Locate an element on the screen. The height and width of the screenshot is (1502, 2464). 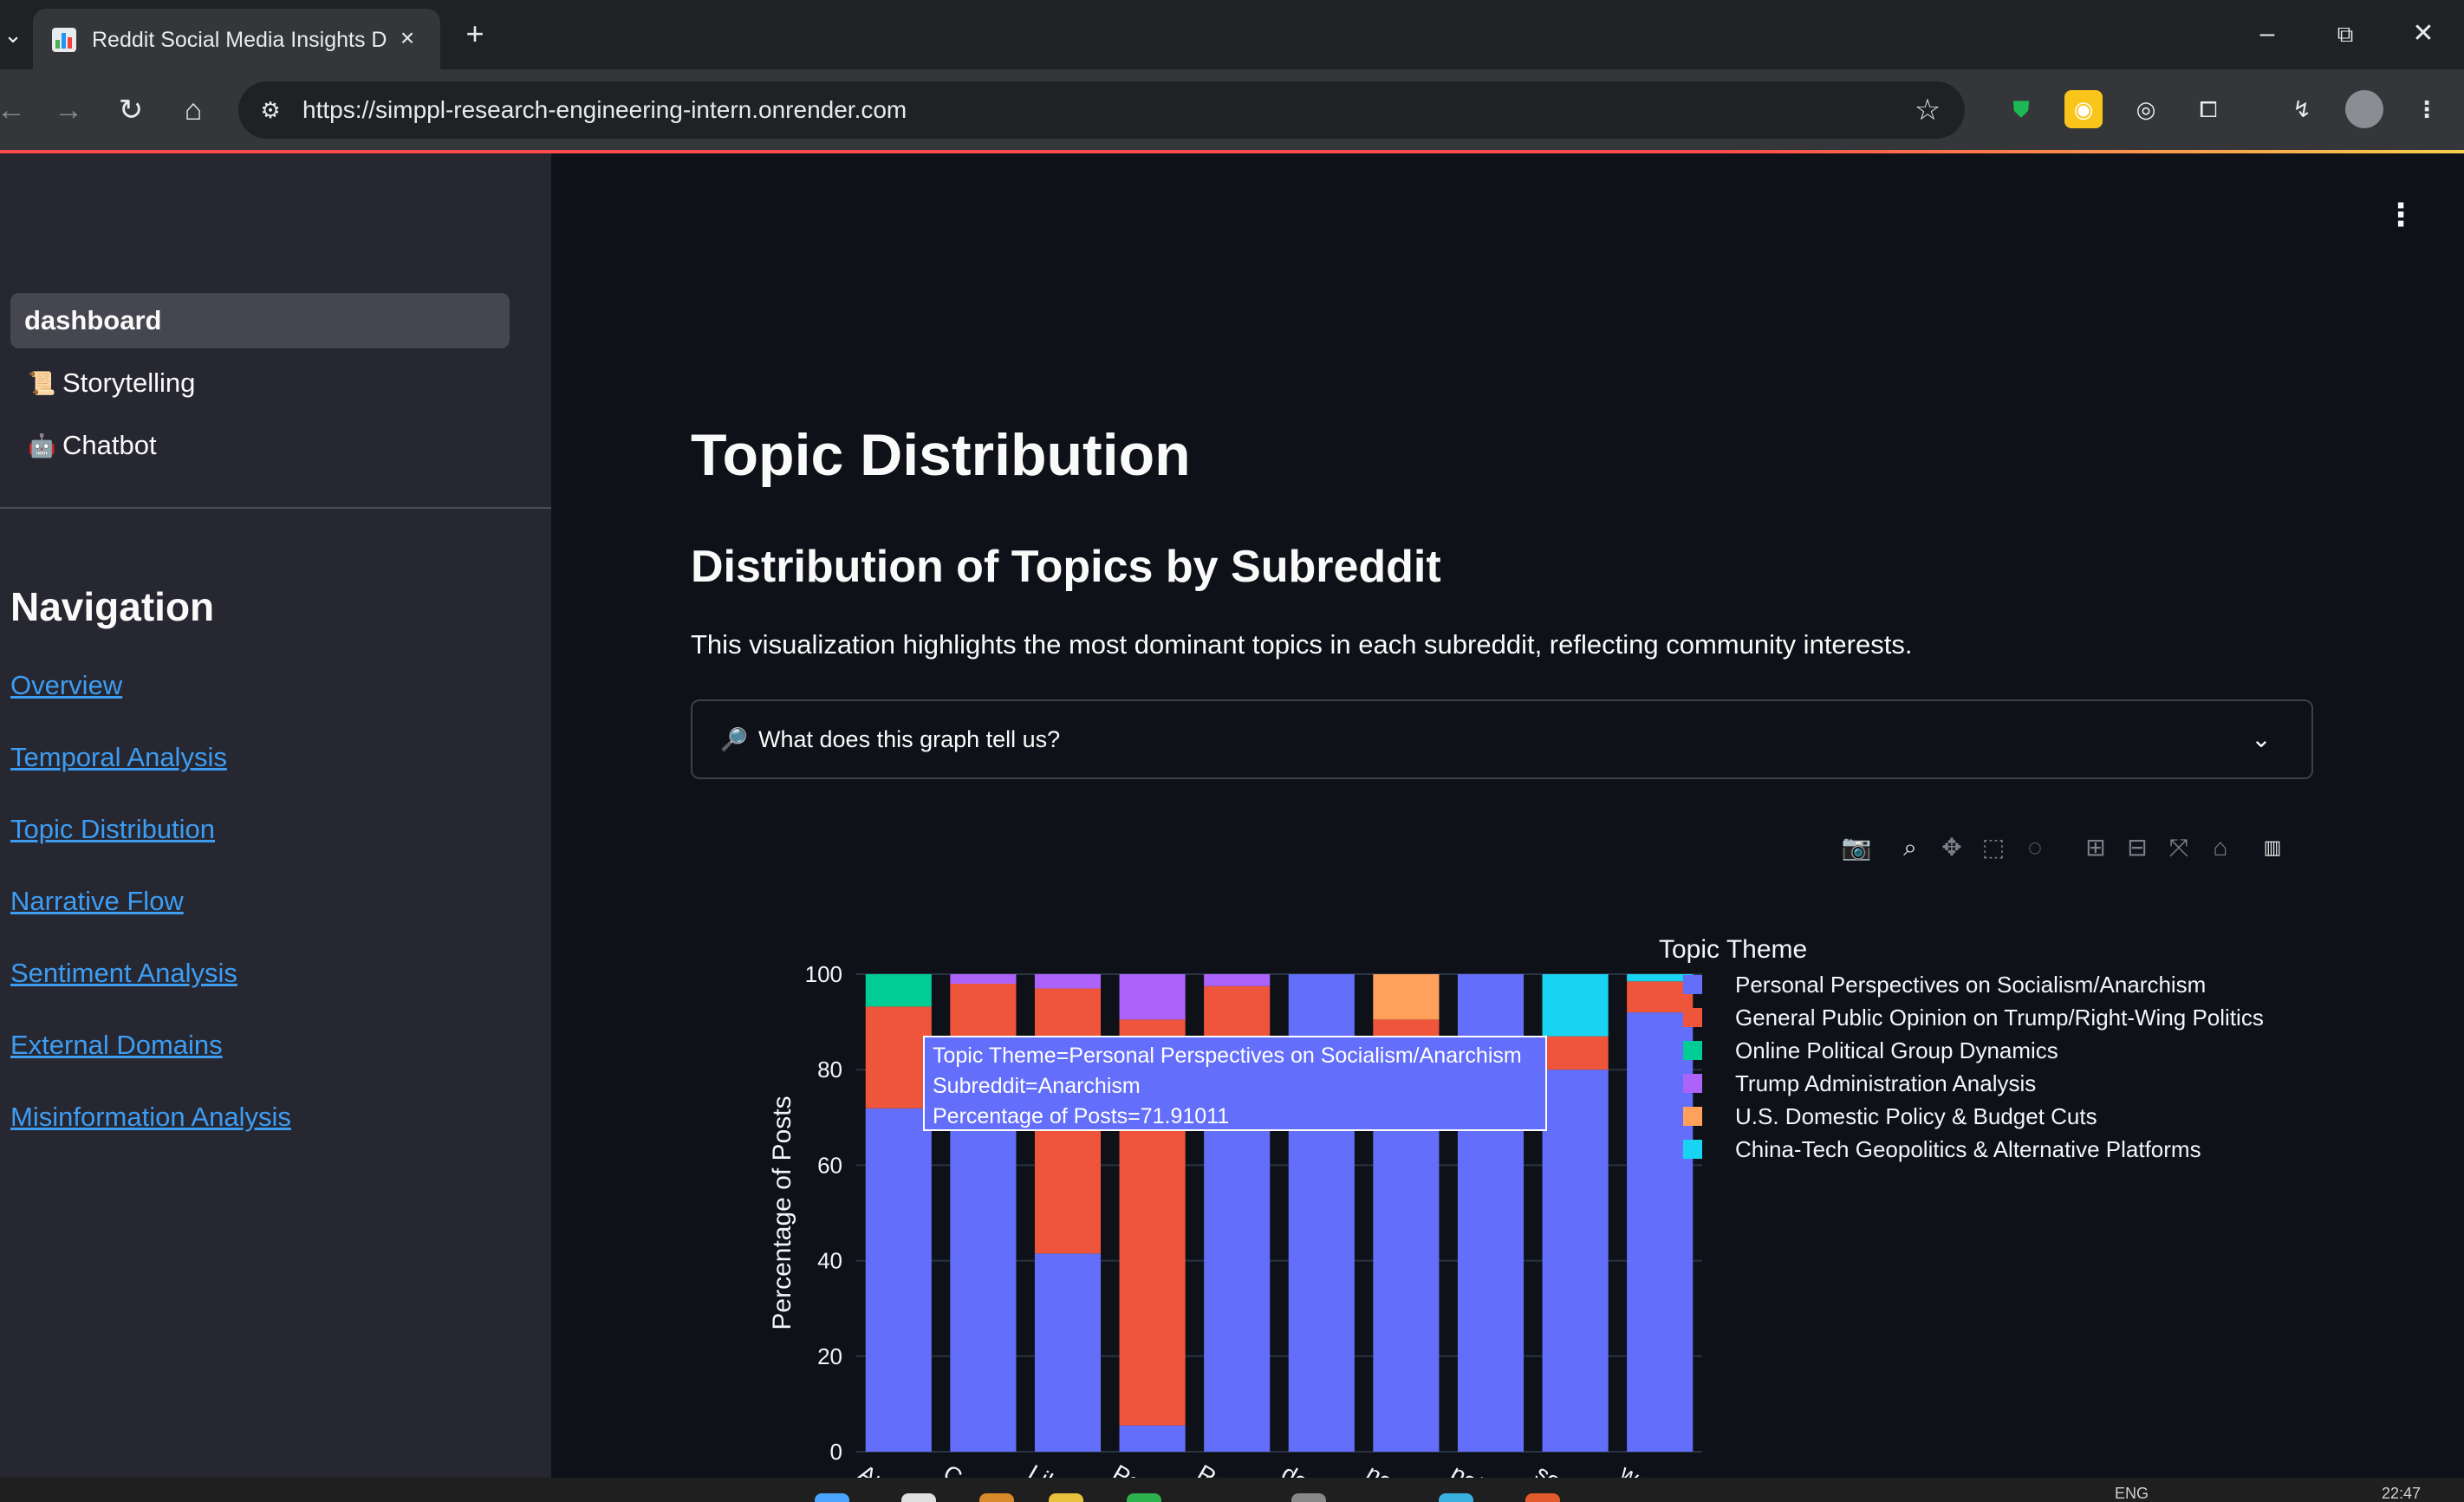
sidebar-item-storytelling: 📜 Storytelling is located at coordinates (260, 383).